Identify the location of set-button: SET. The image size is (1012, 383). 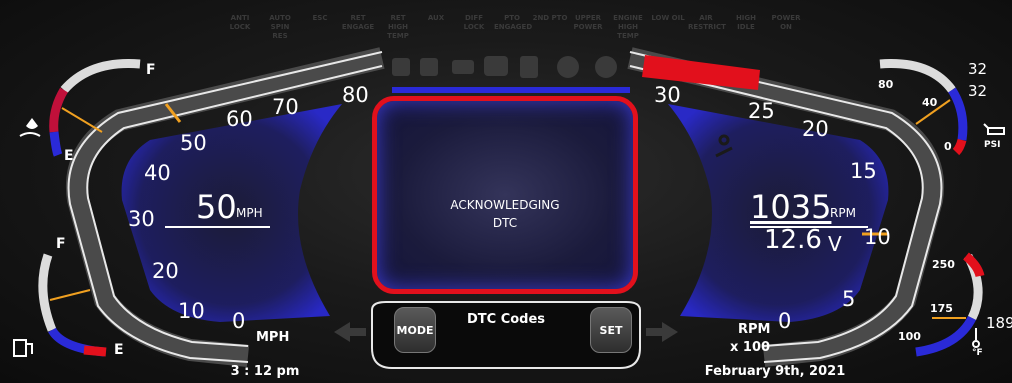
(611, 330).